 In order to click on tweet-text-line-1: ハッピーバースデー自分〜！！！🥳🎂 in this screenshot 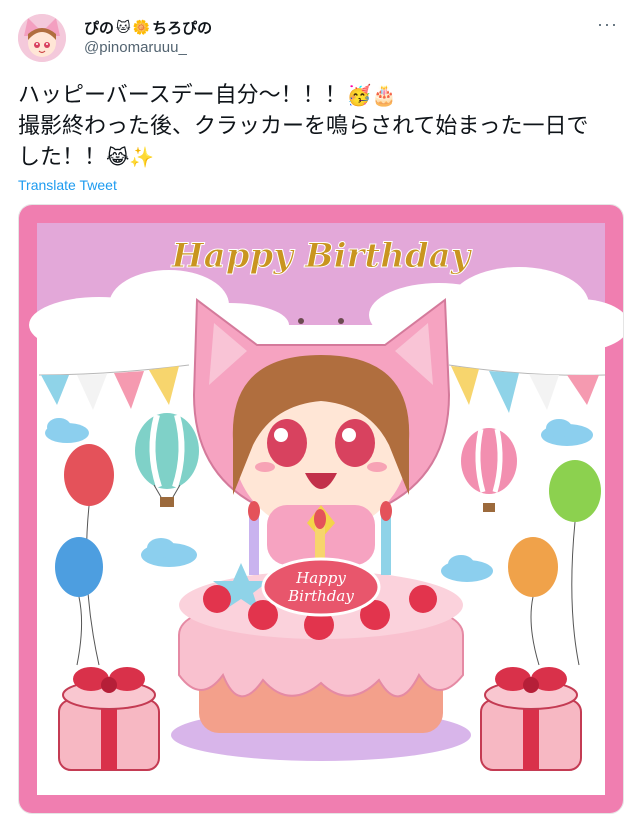, I will do `click(320, 95)`.